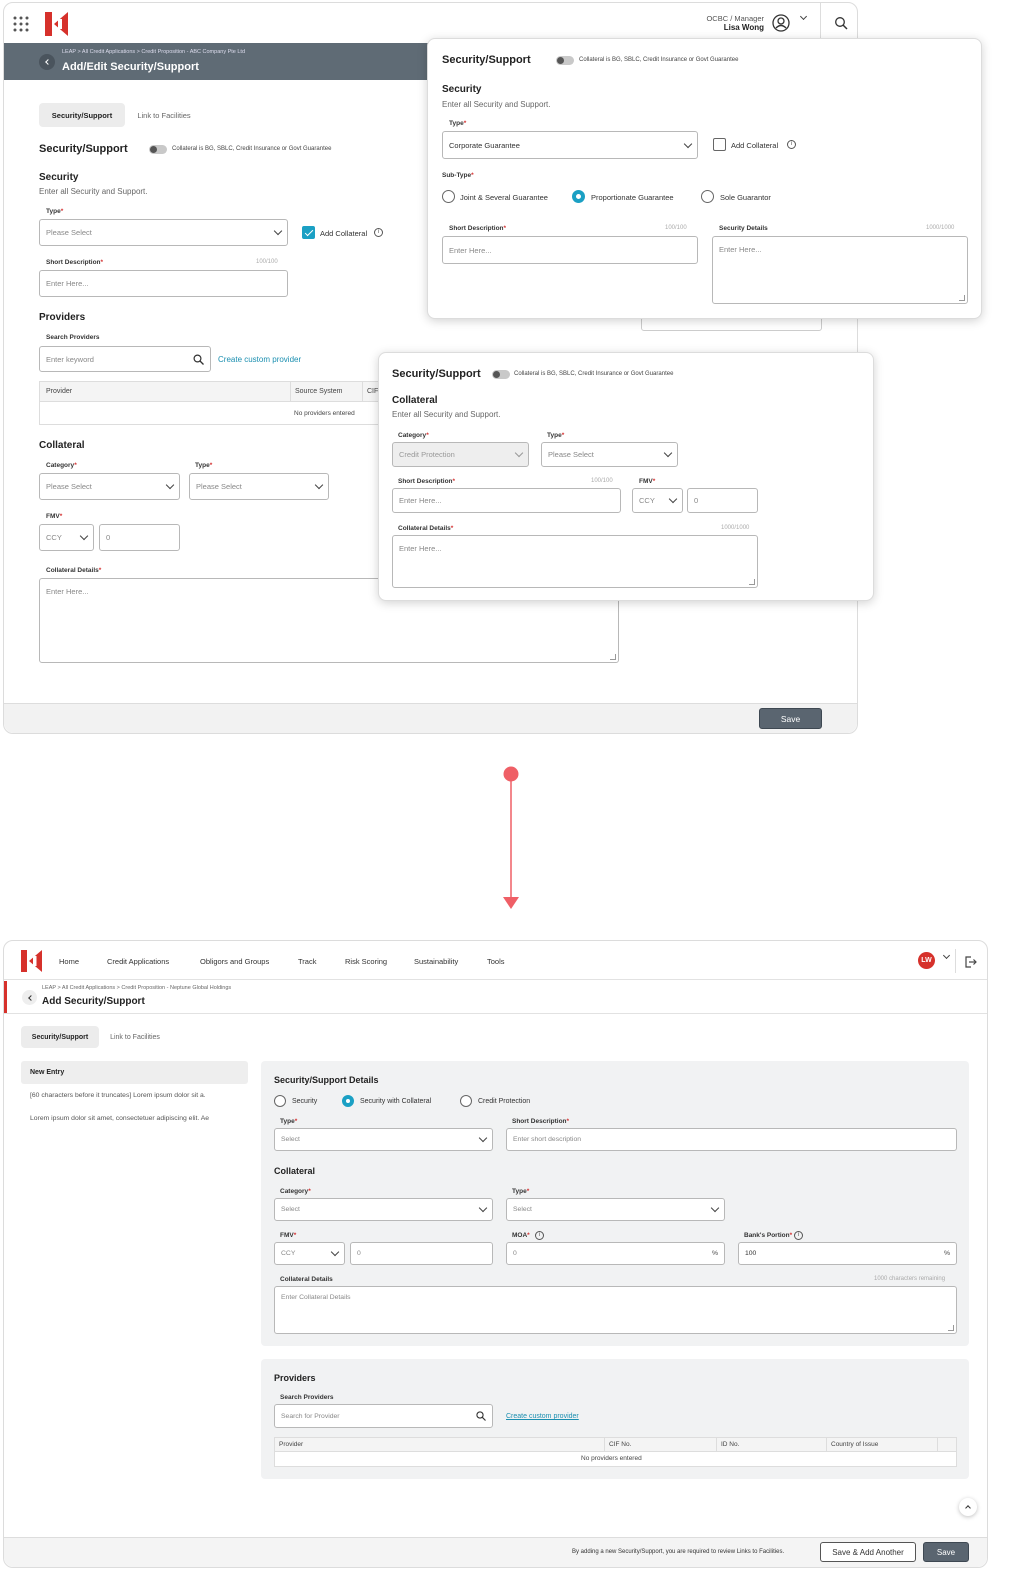 The width and height of the screenshot is (1020, 1589). What do you see at coordinates (731, 1139) in the screenshot?
I see `short-desc-input: Enter short description` at bounding box center [731, 1139].